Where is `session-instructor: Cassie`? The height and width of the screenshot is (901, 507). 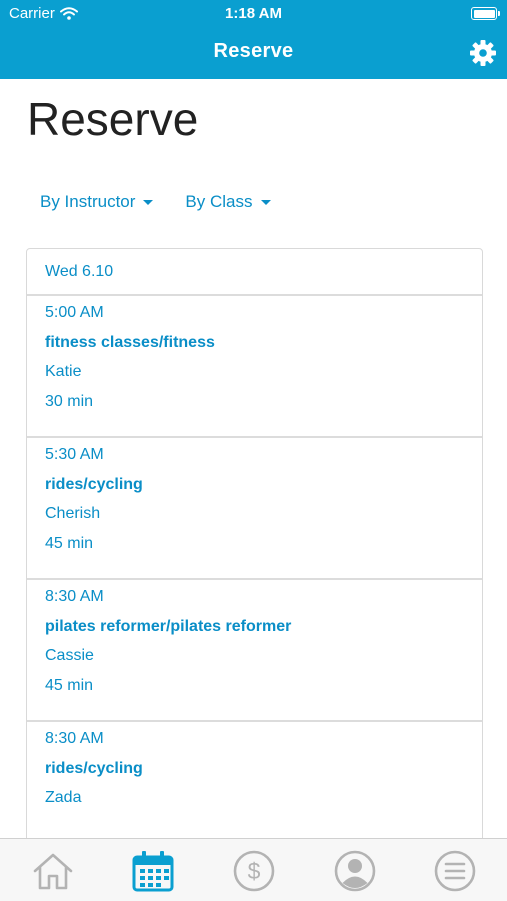 session-instructor: Cassie is located at coordinates (69, 655).